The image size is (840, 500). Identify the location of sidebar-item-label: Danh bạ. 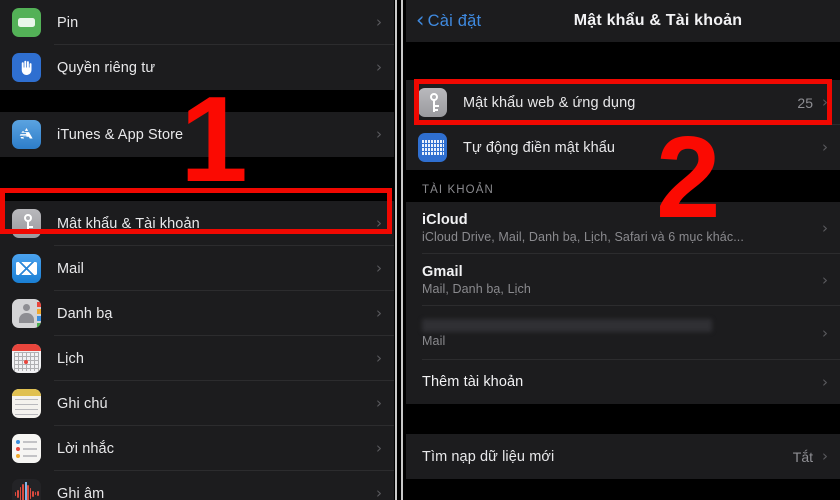
(85, 313).